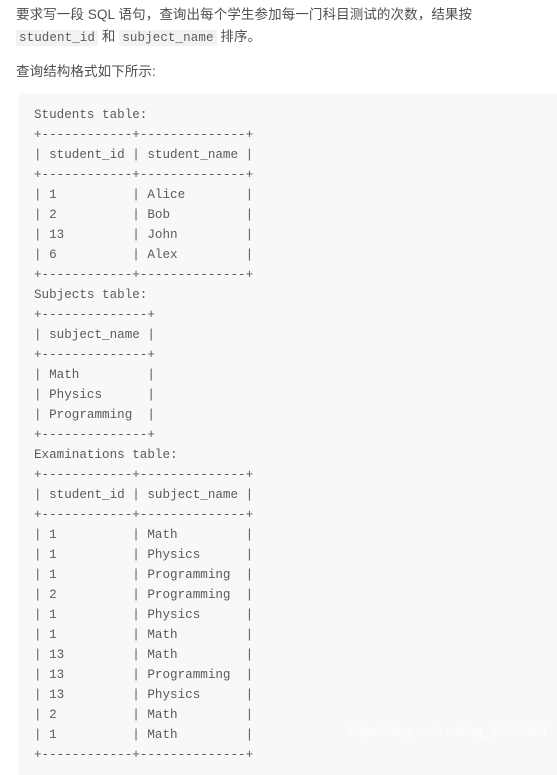 The width and height of the screenshot is (557, 775). I want to click on inline-code-subject-name: subject_name, so click(168, 38).